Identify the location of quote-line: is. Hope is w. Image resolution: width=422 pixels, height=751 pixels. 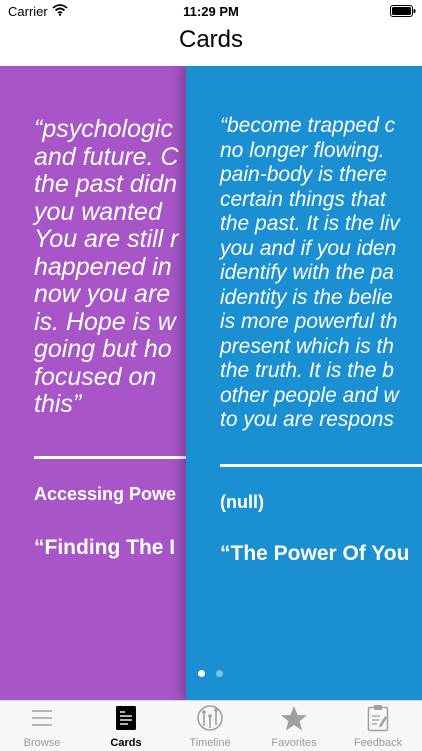
(105, 321).